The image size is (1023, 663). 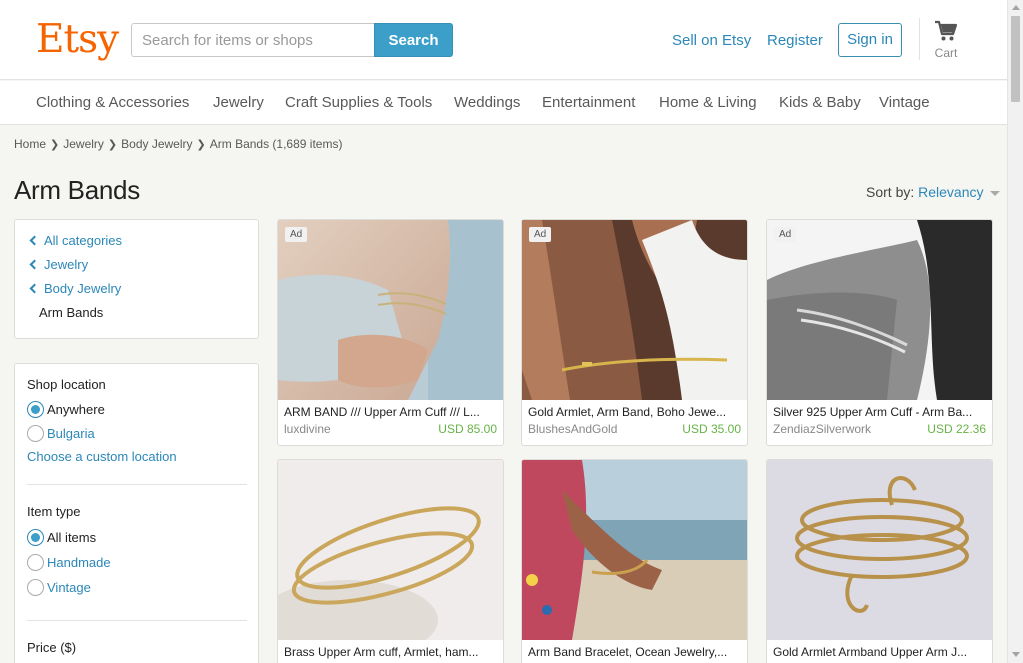 I want to click on price-heading: Price ($), so click(x=52, y=647).